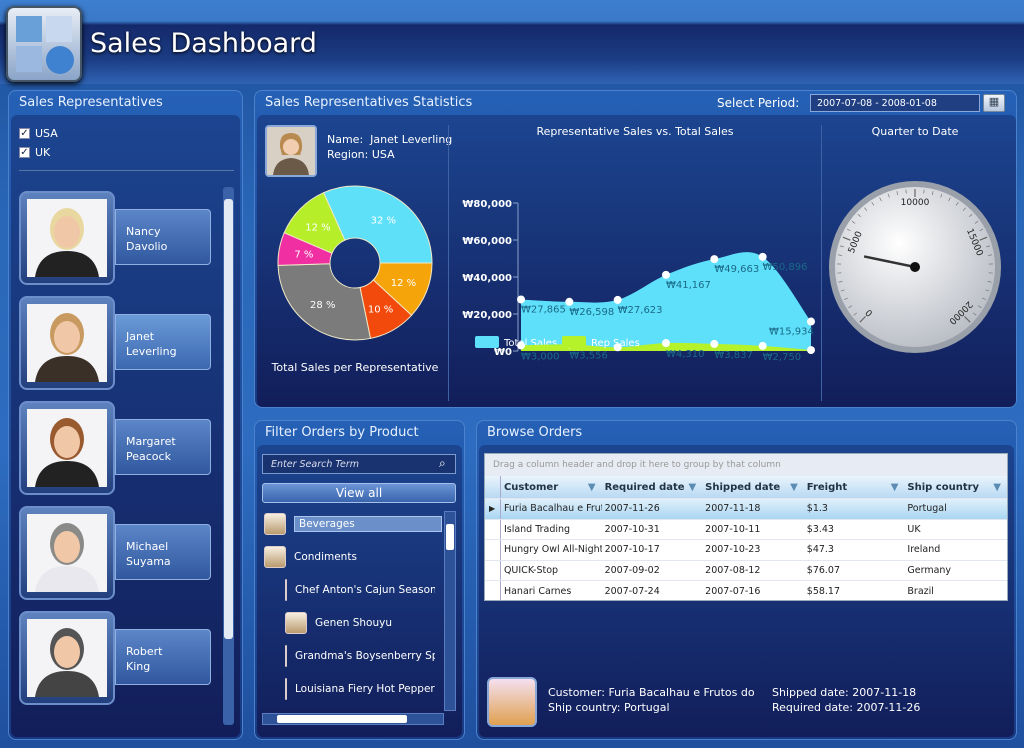 This screenshot has width=1024, height=748. I want to click on column-header: Customer ▼, so click(551, 487).